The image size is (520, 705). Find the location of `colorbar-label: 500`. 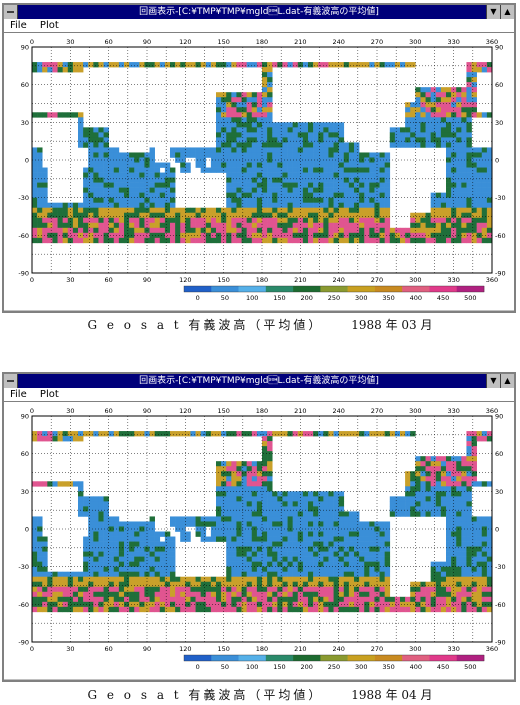

colorbar-label: 500 is located at coordinates (470, 667).